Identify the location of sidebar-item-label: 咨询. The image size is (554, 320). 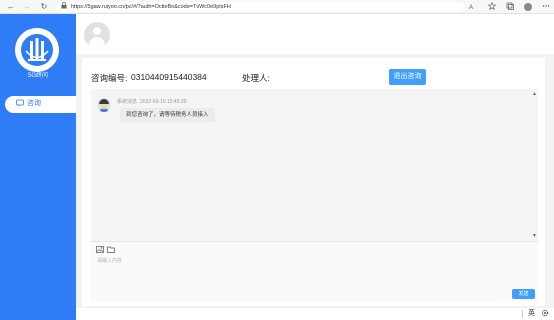
(34, 103).